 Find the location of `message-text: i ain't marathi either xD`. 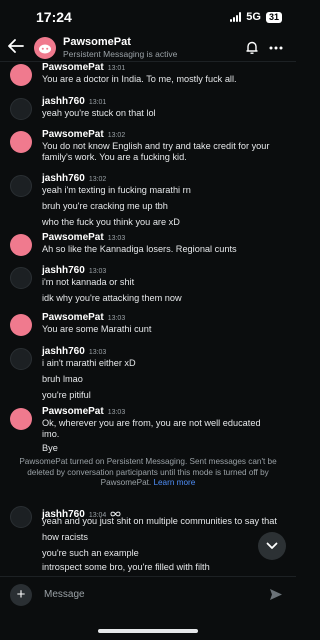

message-text: i ain't marathi either xD is located at coordinates (89, 363).